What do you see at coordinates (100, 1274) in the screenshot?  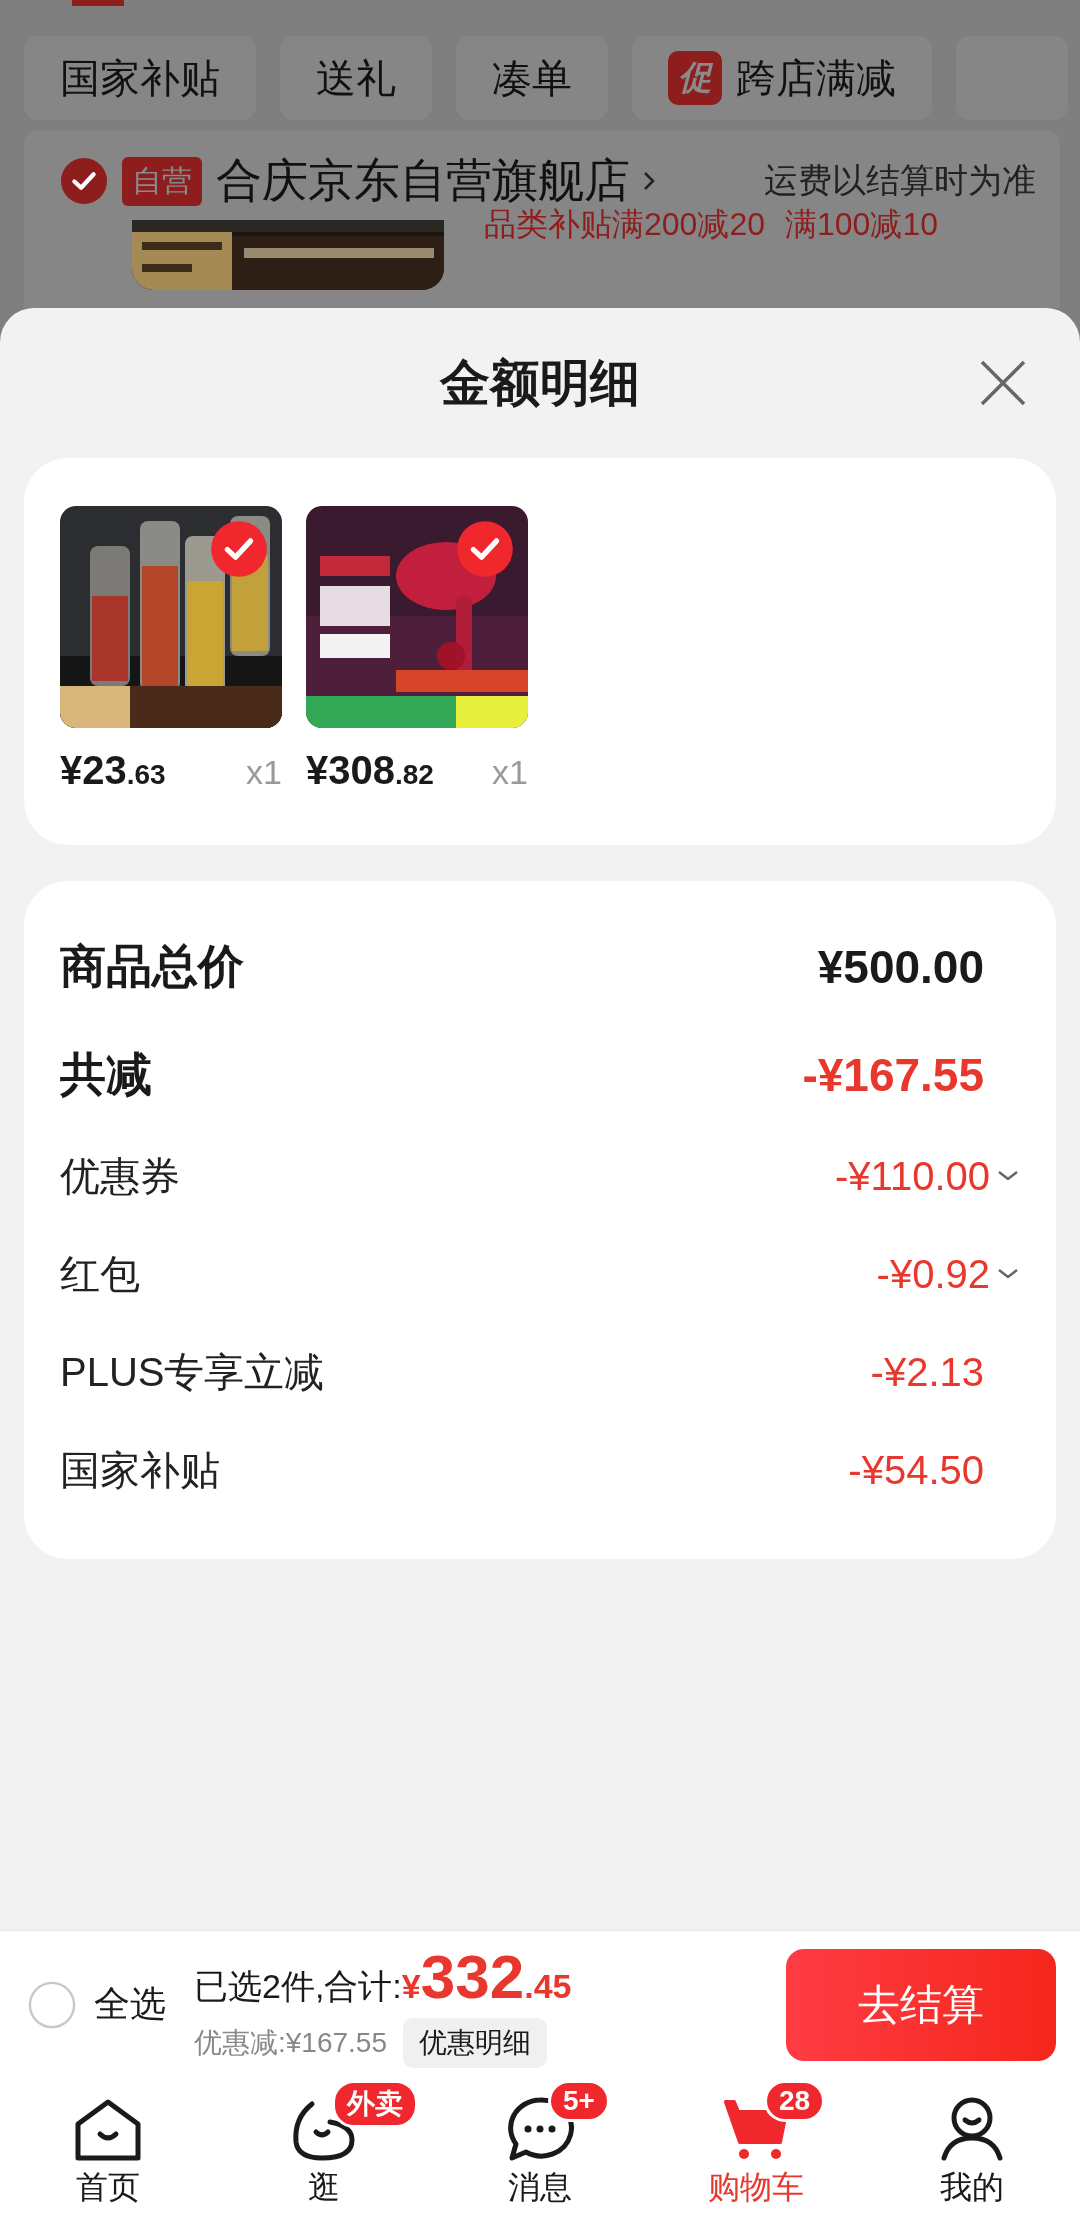 I see `amount-label: 红包` at bounding box center [100, 1274].